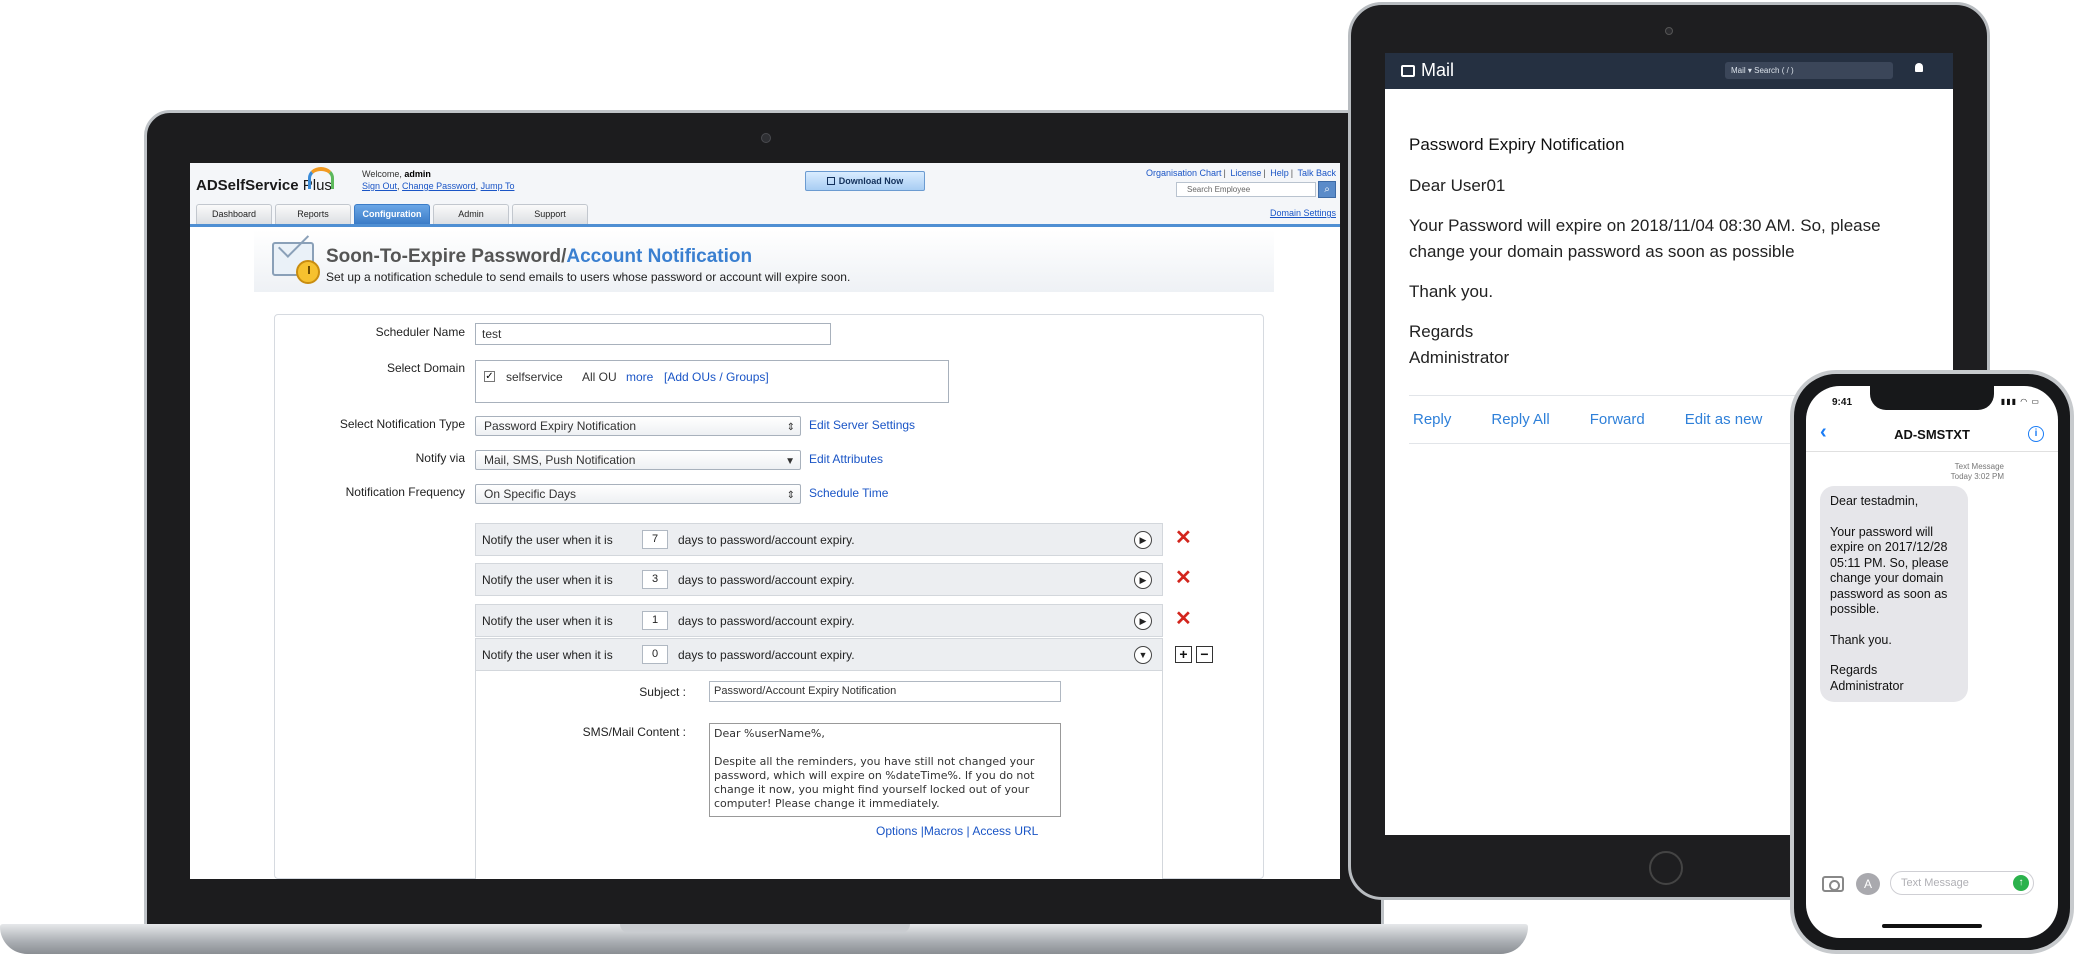 This screenshot has width=2076, height=956. What do you see at coordinates (1183, 654) in the screenshot?
I see `add-icon: +` at bounding box center [1183, 654].